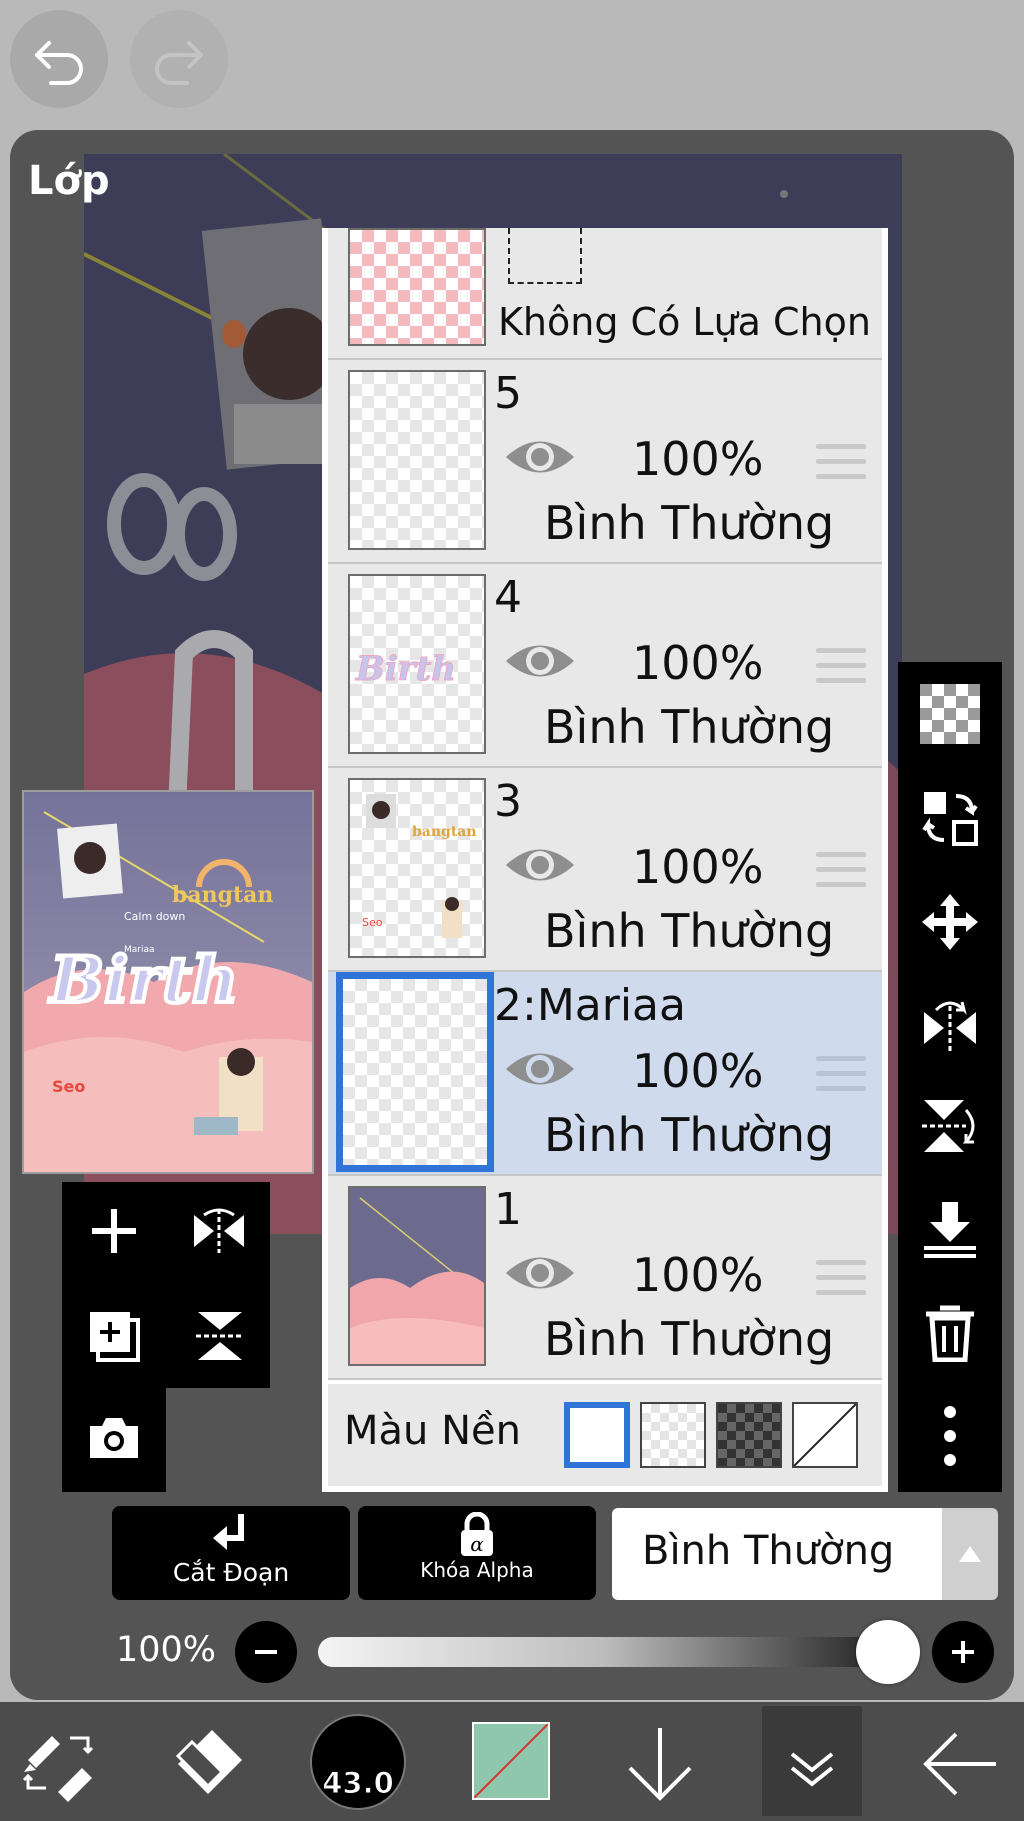 The height and width of the screenshot is (1821, 1024). What do you see at coordinates (511, 1761) in the screenshot?
I see `color-swatch-button` at bounding box center [511, 1761].